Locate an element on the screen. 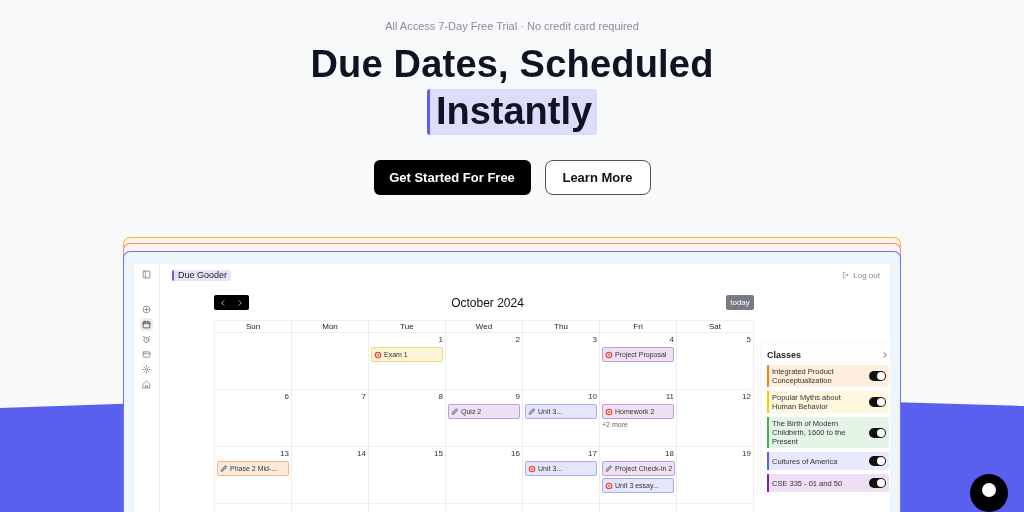 Image resolution: width=1024 pixels, height=512 pixels. weekday-header: Fri is located at coordinates (638, 327).